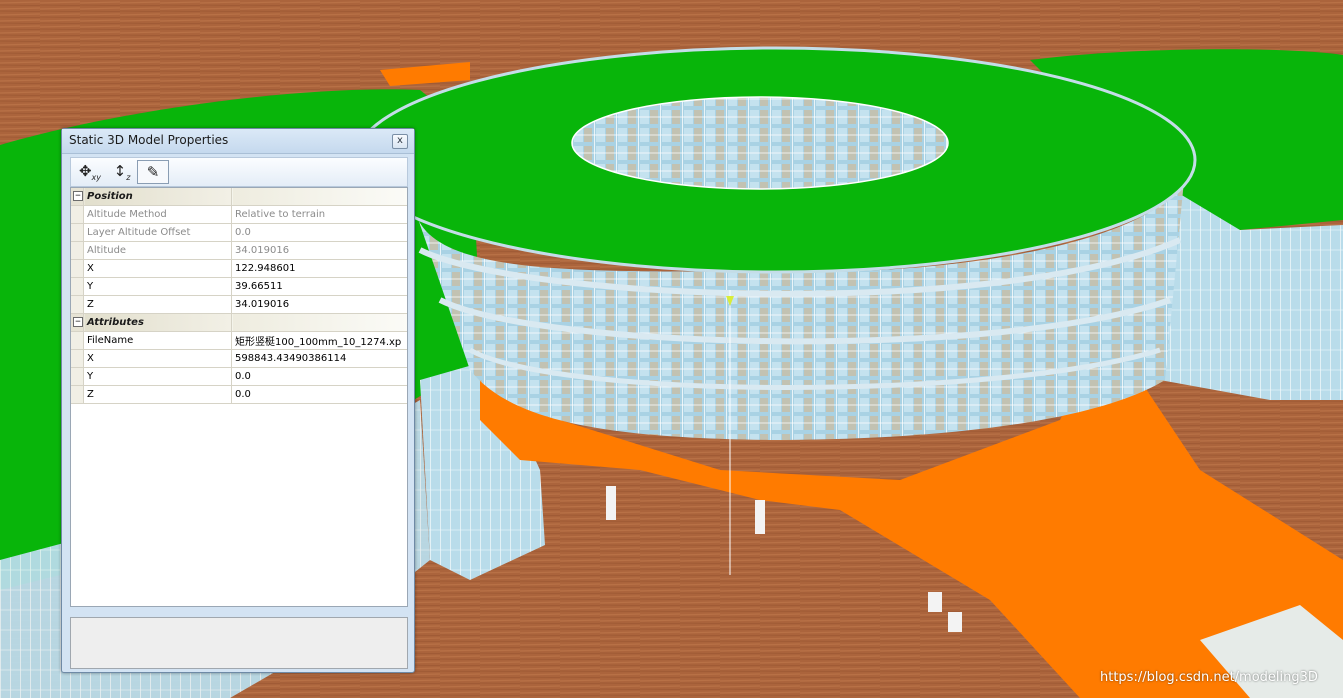  What do you see at coordinates (78, 196) in the screenshot?
I see `collapse-position-icon: −` at bounding box center [78, 196].